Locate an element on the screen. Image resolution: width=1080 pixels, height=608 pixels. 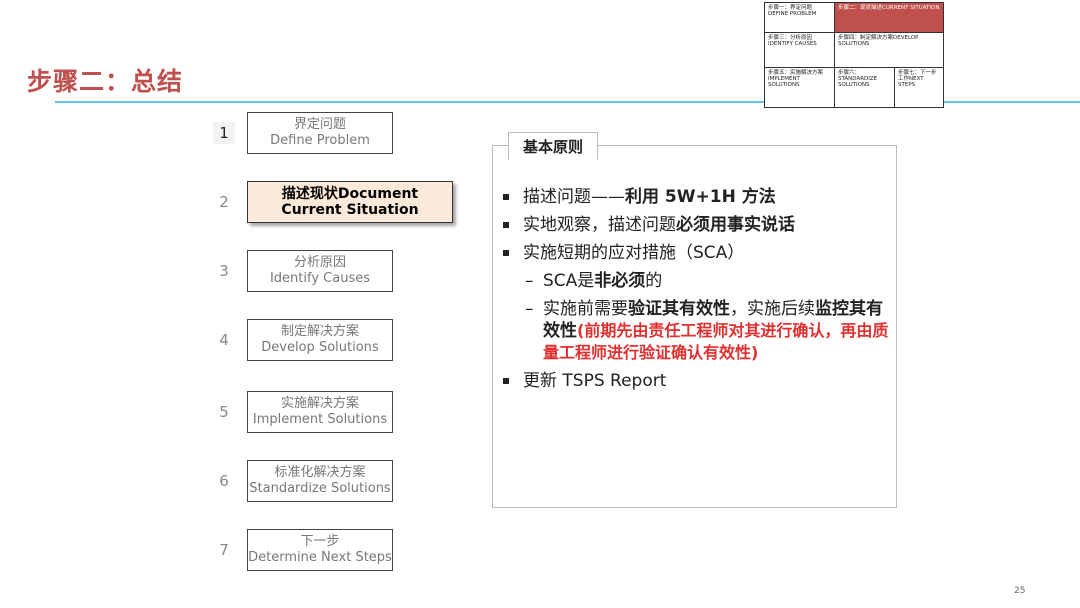
step-number: 3 is located at coordinates (224, 271).